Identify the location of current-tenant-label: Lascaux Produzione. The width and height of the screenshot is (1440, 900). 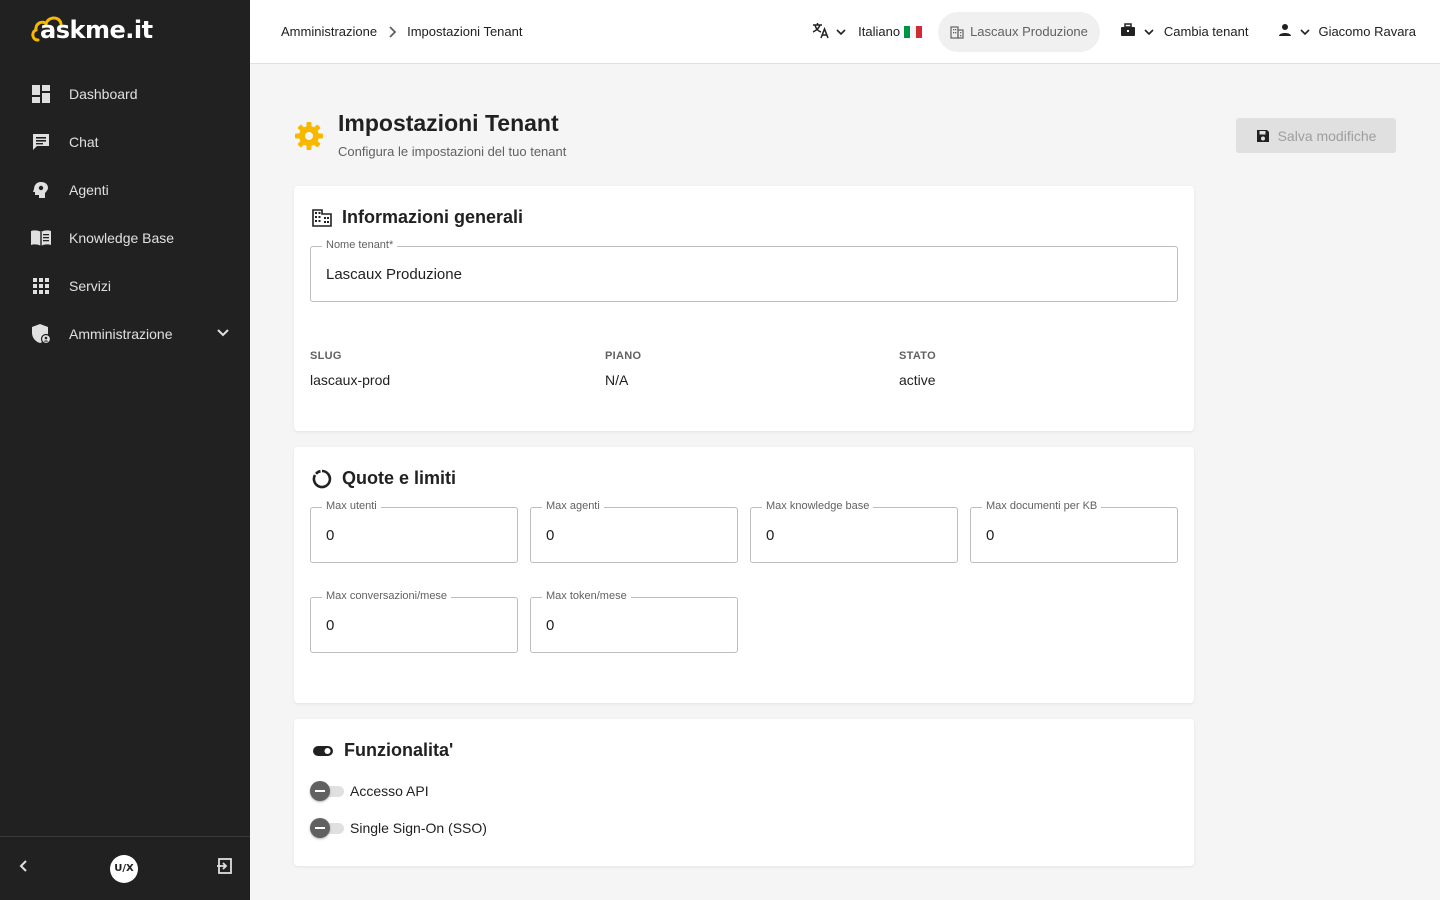
(1029, 31).